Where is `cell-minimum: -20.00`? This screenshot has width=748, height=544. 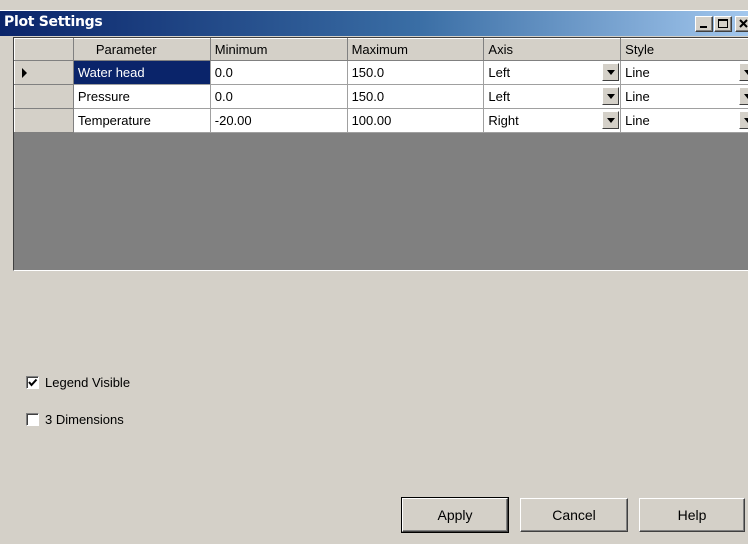 cell-minimum: -20.00 is located at coordinates (279, 120).